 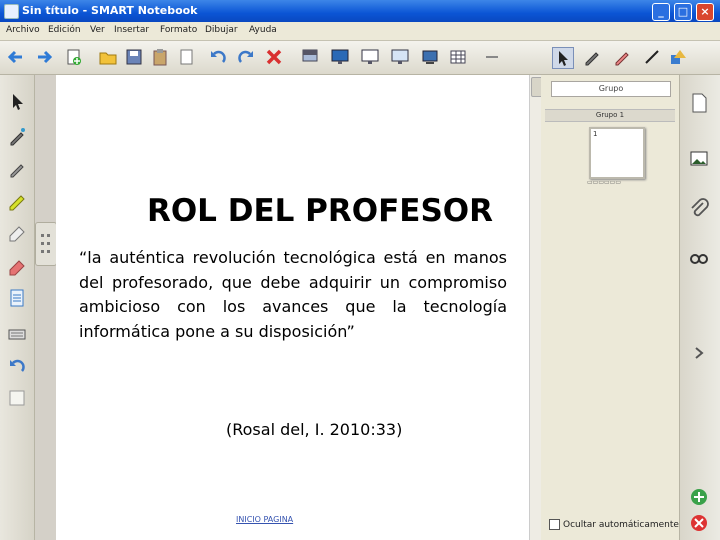 What do you see at coordinates (370, 57) in the screenshot?
I see `display-icon` at bounding box center [370, 57].